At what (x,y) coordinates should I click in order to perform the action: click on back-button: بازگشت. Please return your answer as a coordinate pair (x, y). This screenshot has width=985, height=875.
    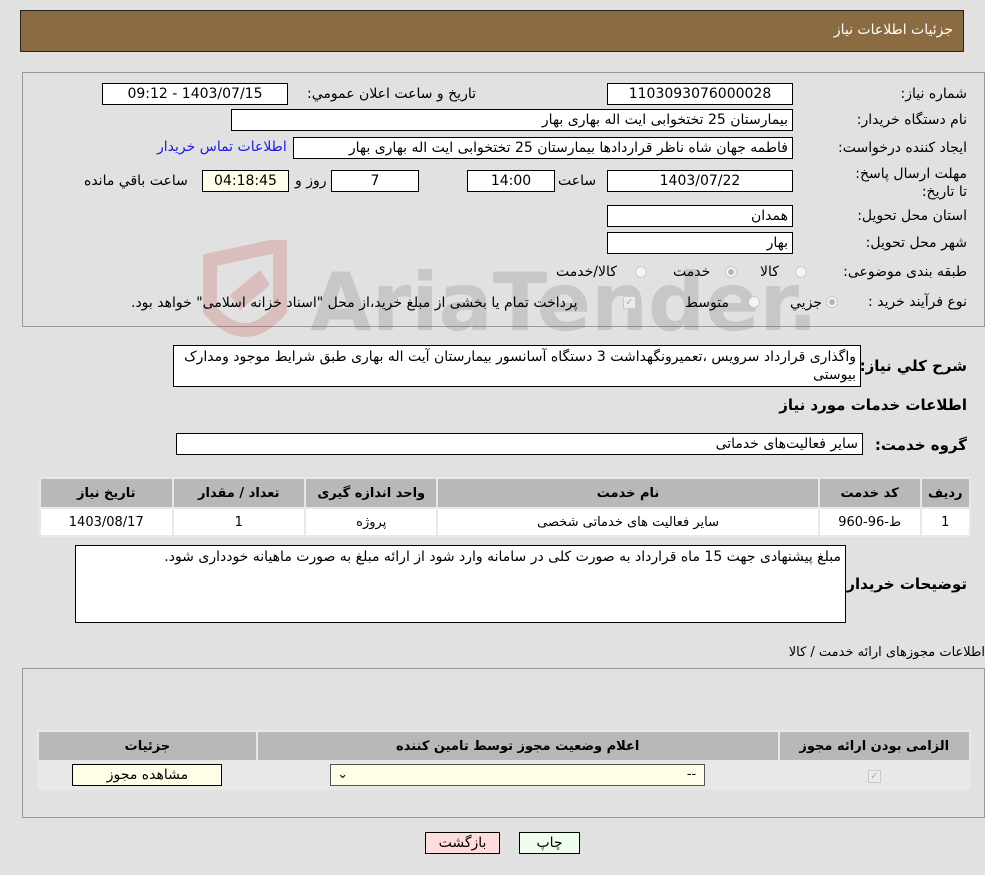
    Looking at the image, I should click on (462, 843).